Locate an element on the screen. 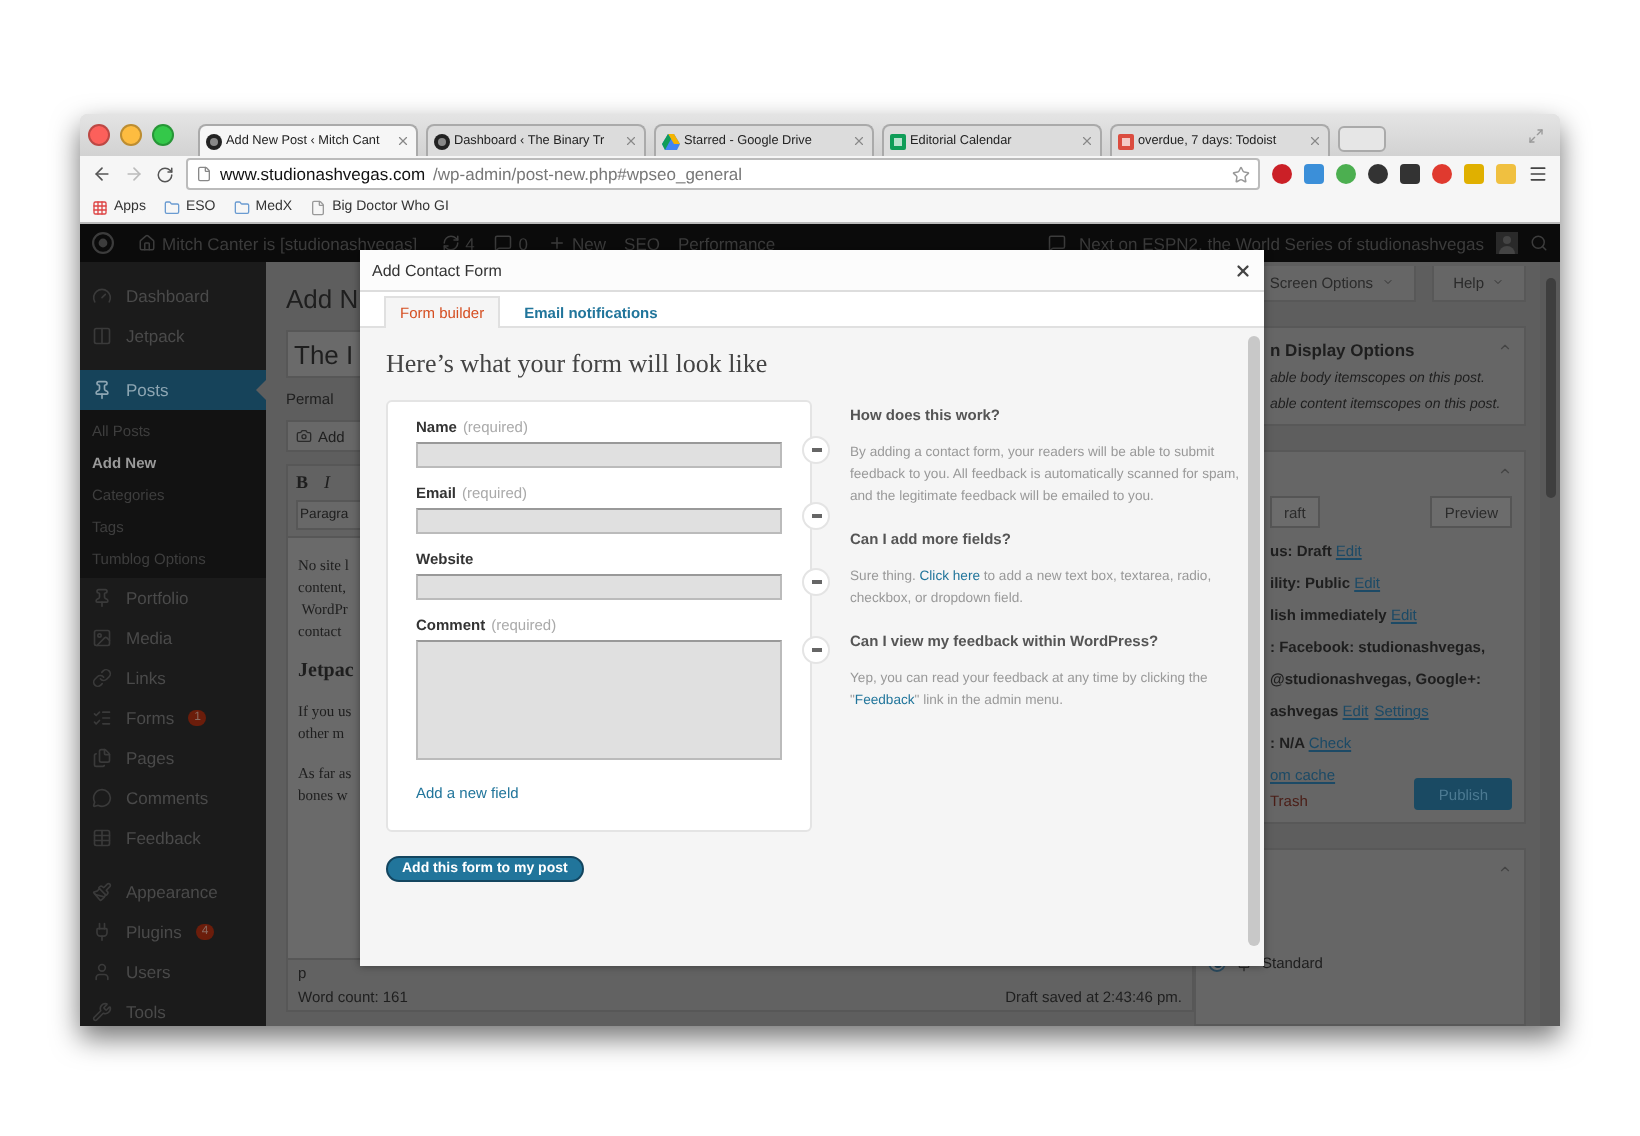 The image size is (1640, 1136). panel-title: n Display Options is located at coordinates (1343, 350).